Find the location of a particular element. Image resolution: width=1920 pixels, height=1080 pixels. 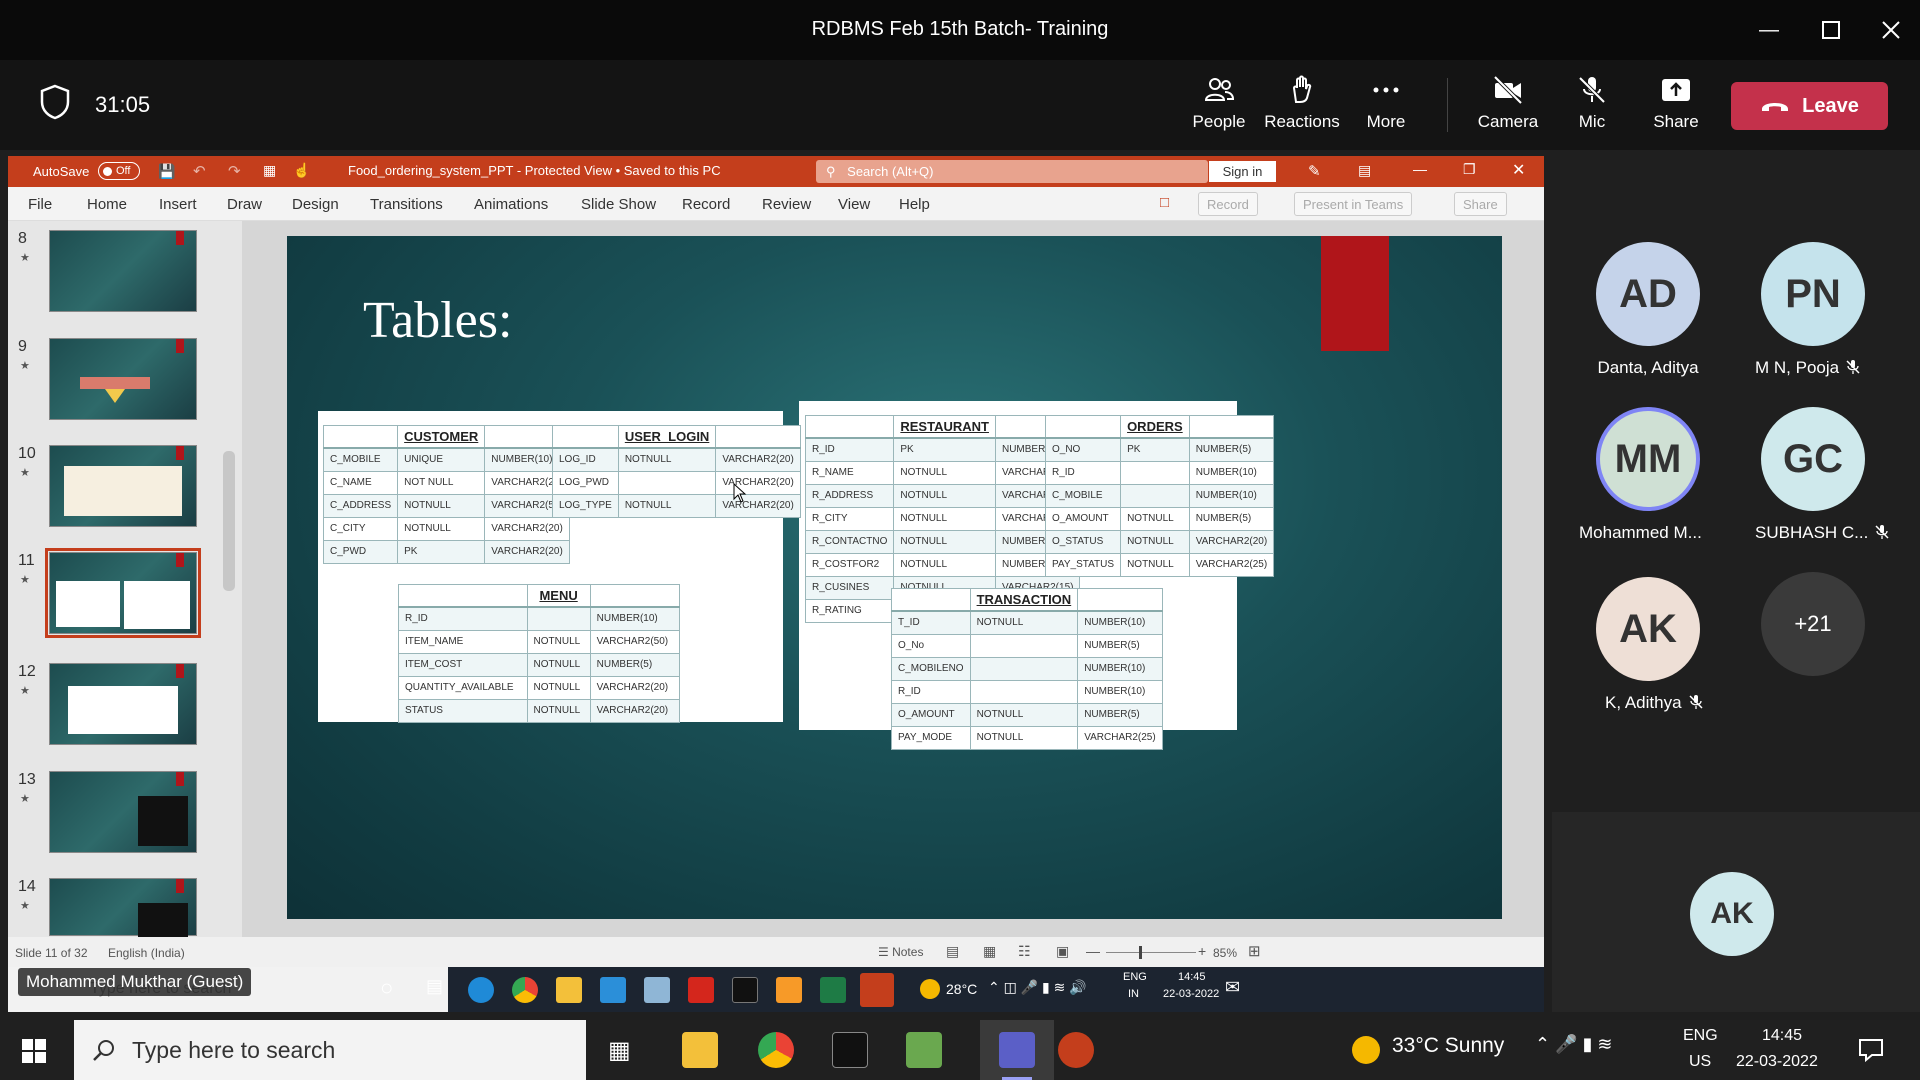

share-button: Share is located at coordinates (1676, 106).